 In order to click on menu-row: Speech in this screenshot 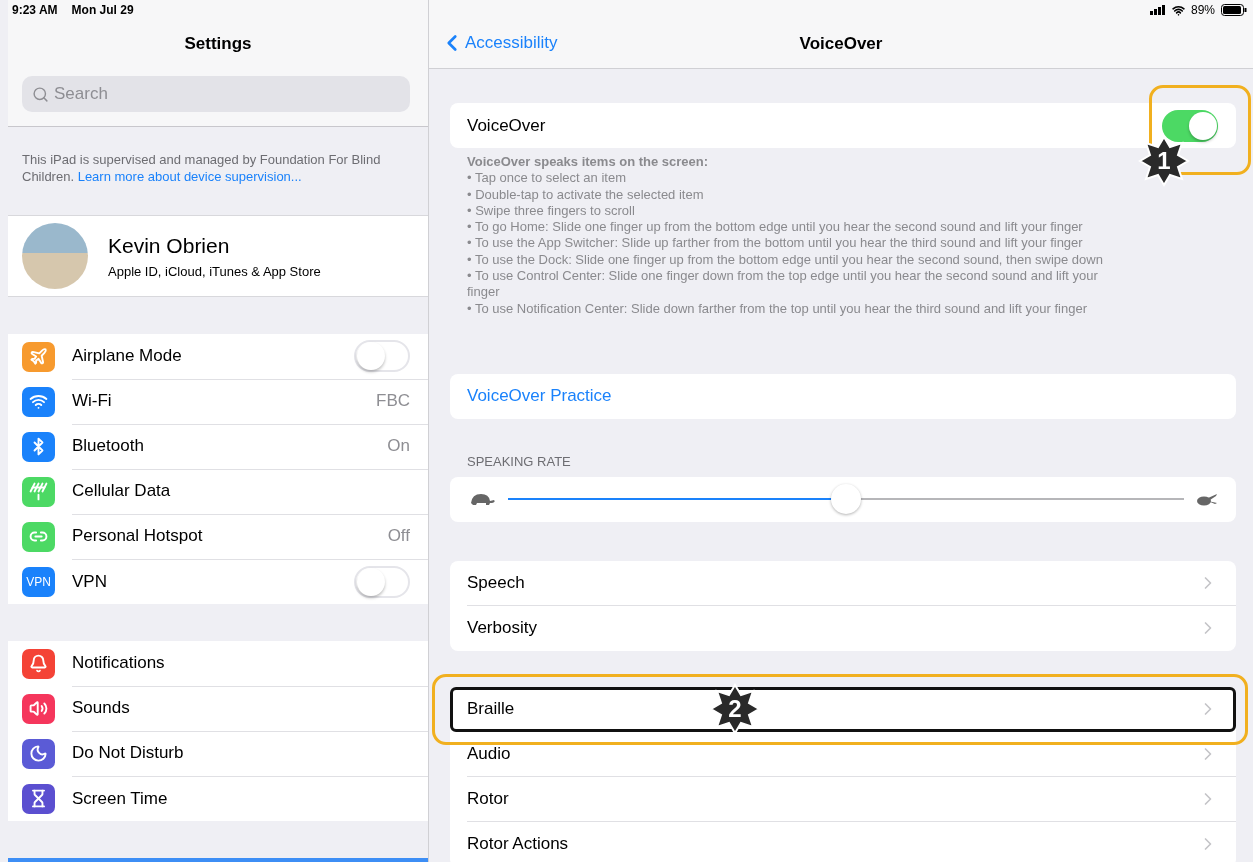, I will do `click(843, 583)`.